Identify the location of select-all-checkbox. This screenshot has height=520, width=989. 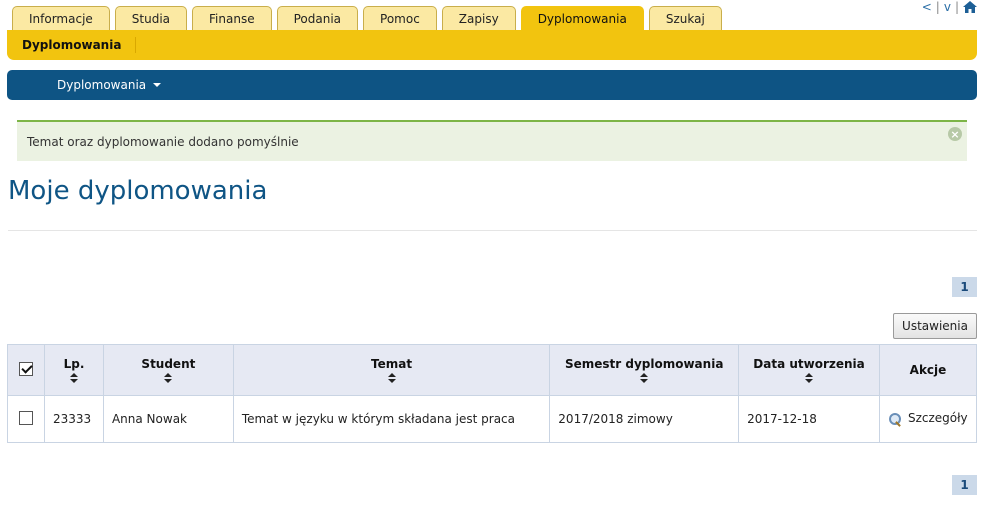
(25, 368).